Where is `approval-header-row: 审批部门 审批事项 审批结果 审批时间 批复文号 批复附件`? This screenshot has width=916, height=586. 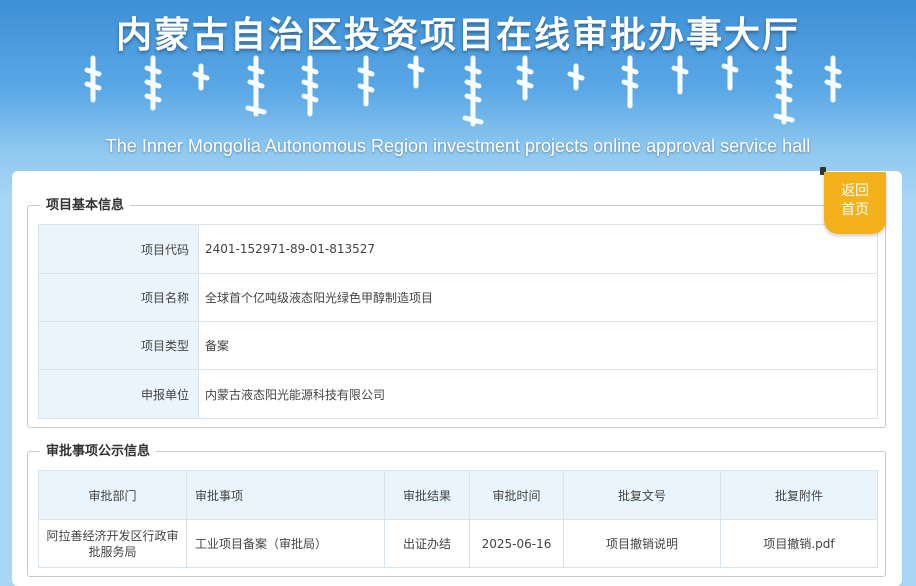 approval-header-row: 审批部门 审批事项 审批结果 审批时间 批复文号 批复附件 is located at coordinates (458, 495).